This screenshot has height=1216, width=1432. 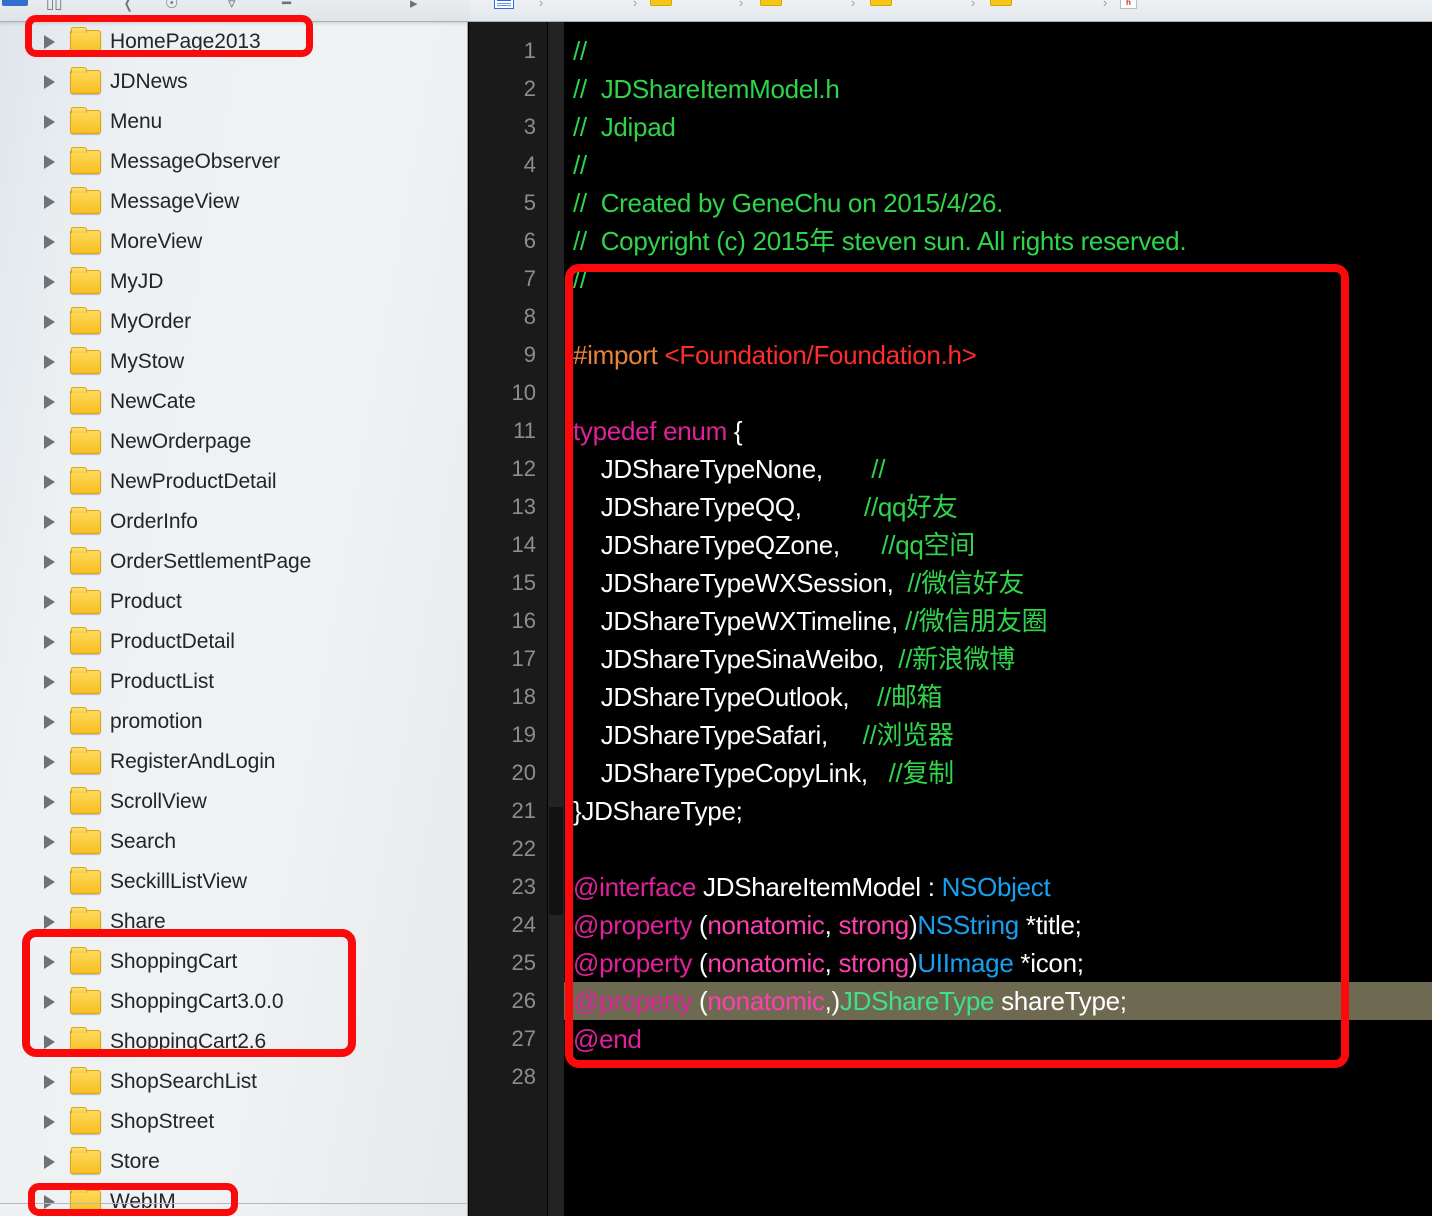 What do you see at coordinates (233, 402) in the screenshot?
I see `sidebar-item-newcate: NewCate` at bounding box center [233, 402].